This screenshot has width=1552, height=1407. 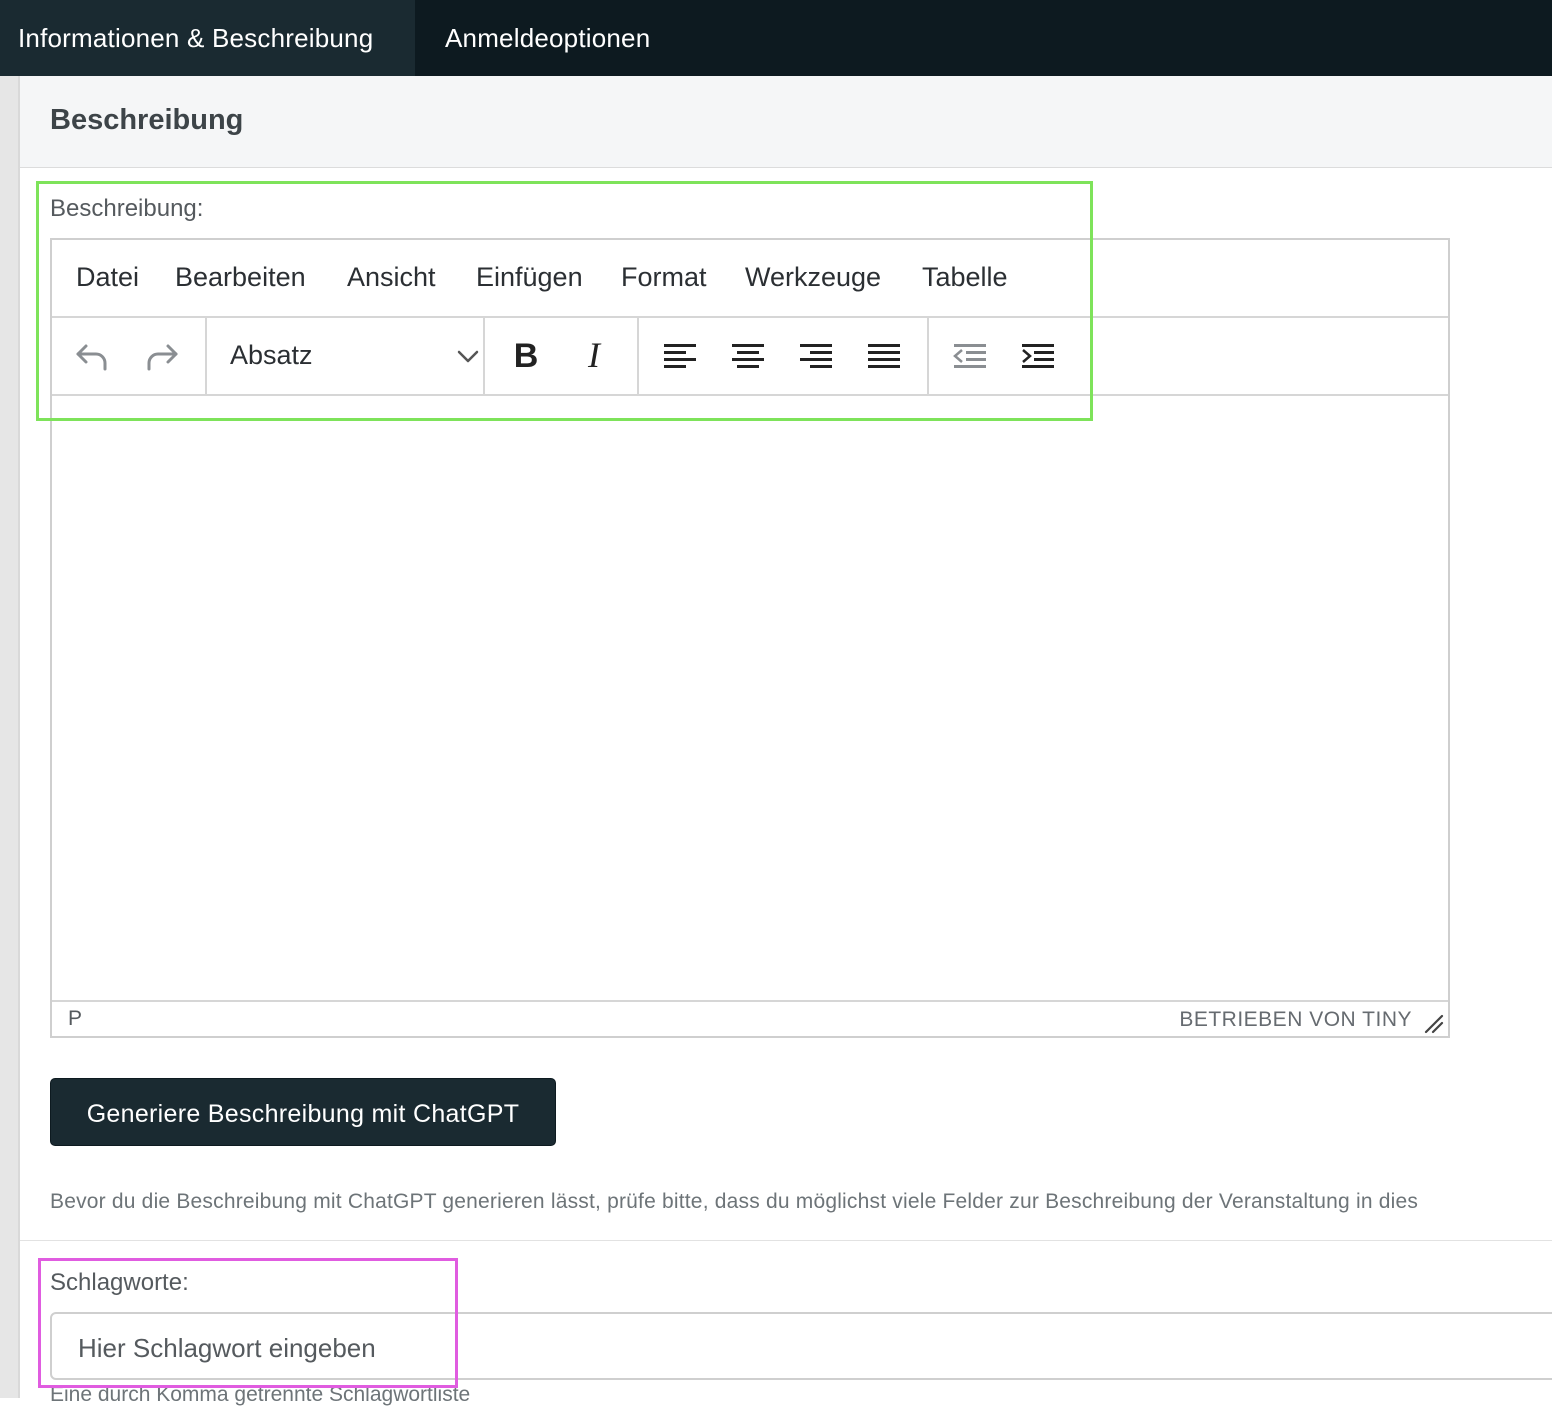 I want to click on menu-tabelle: Tabelle, so click(x=965, y=277).